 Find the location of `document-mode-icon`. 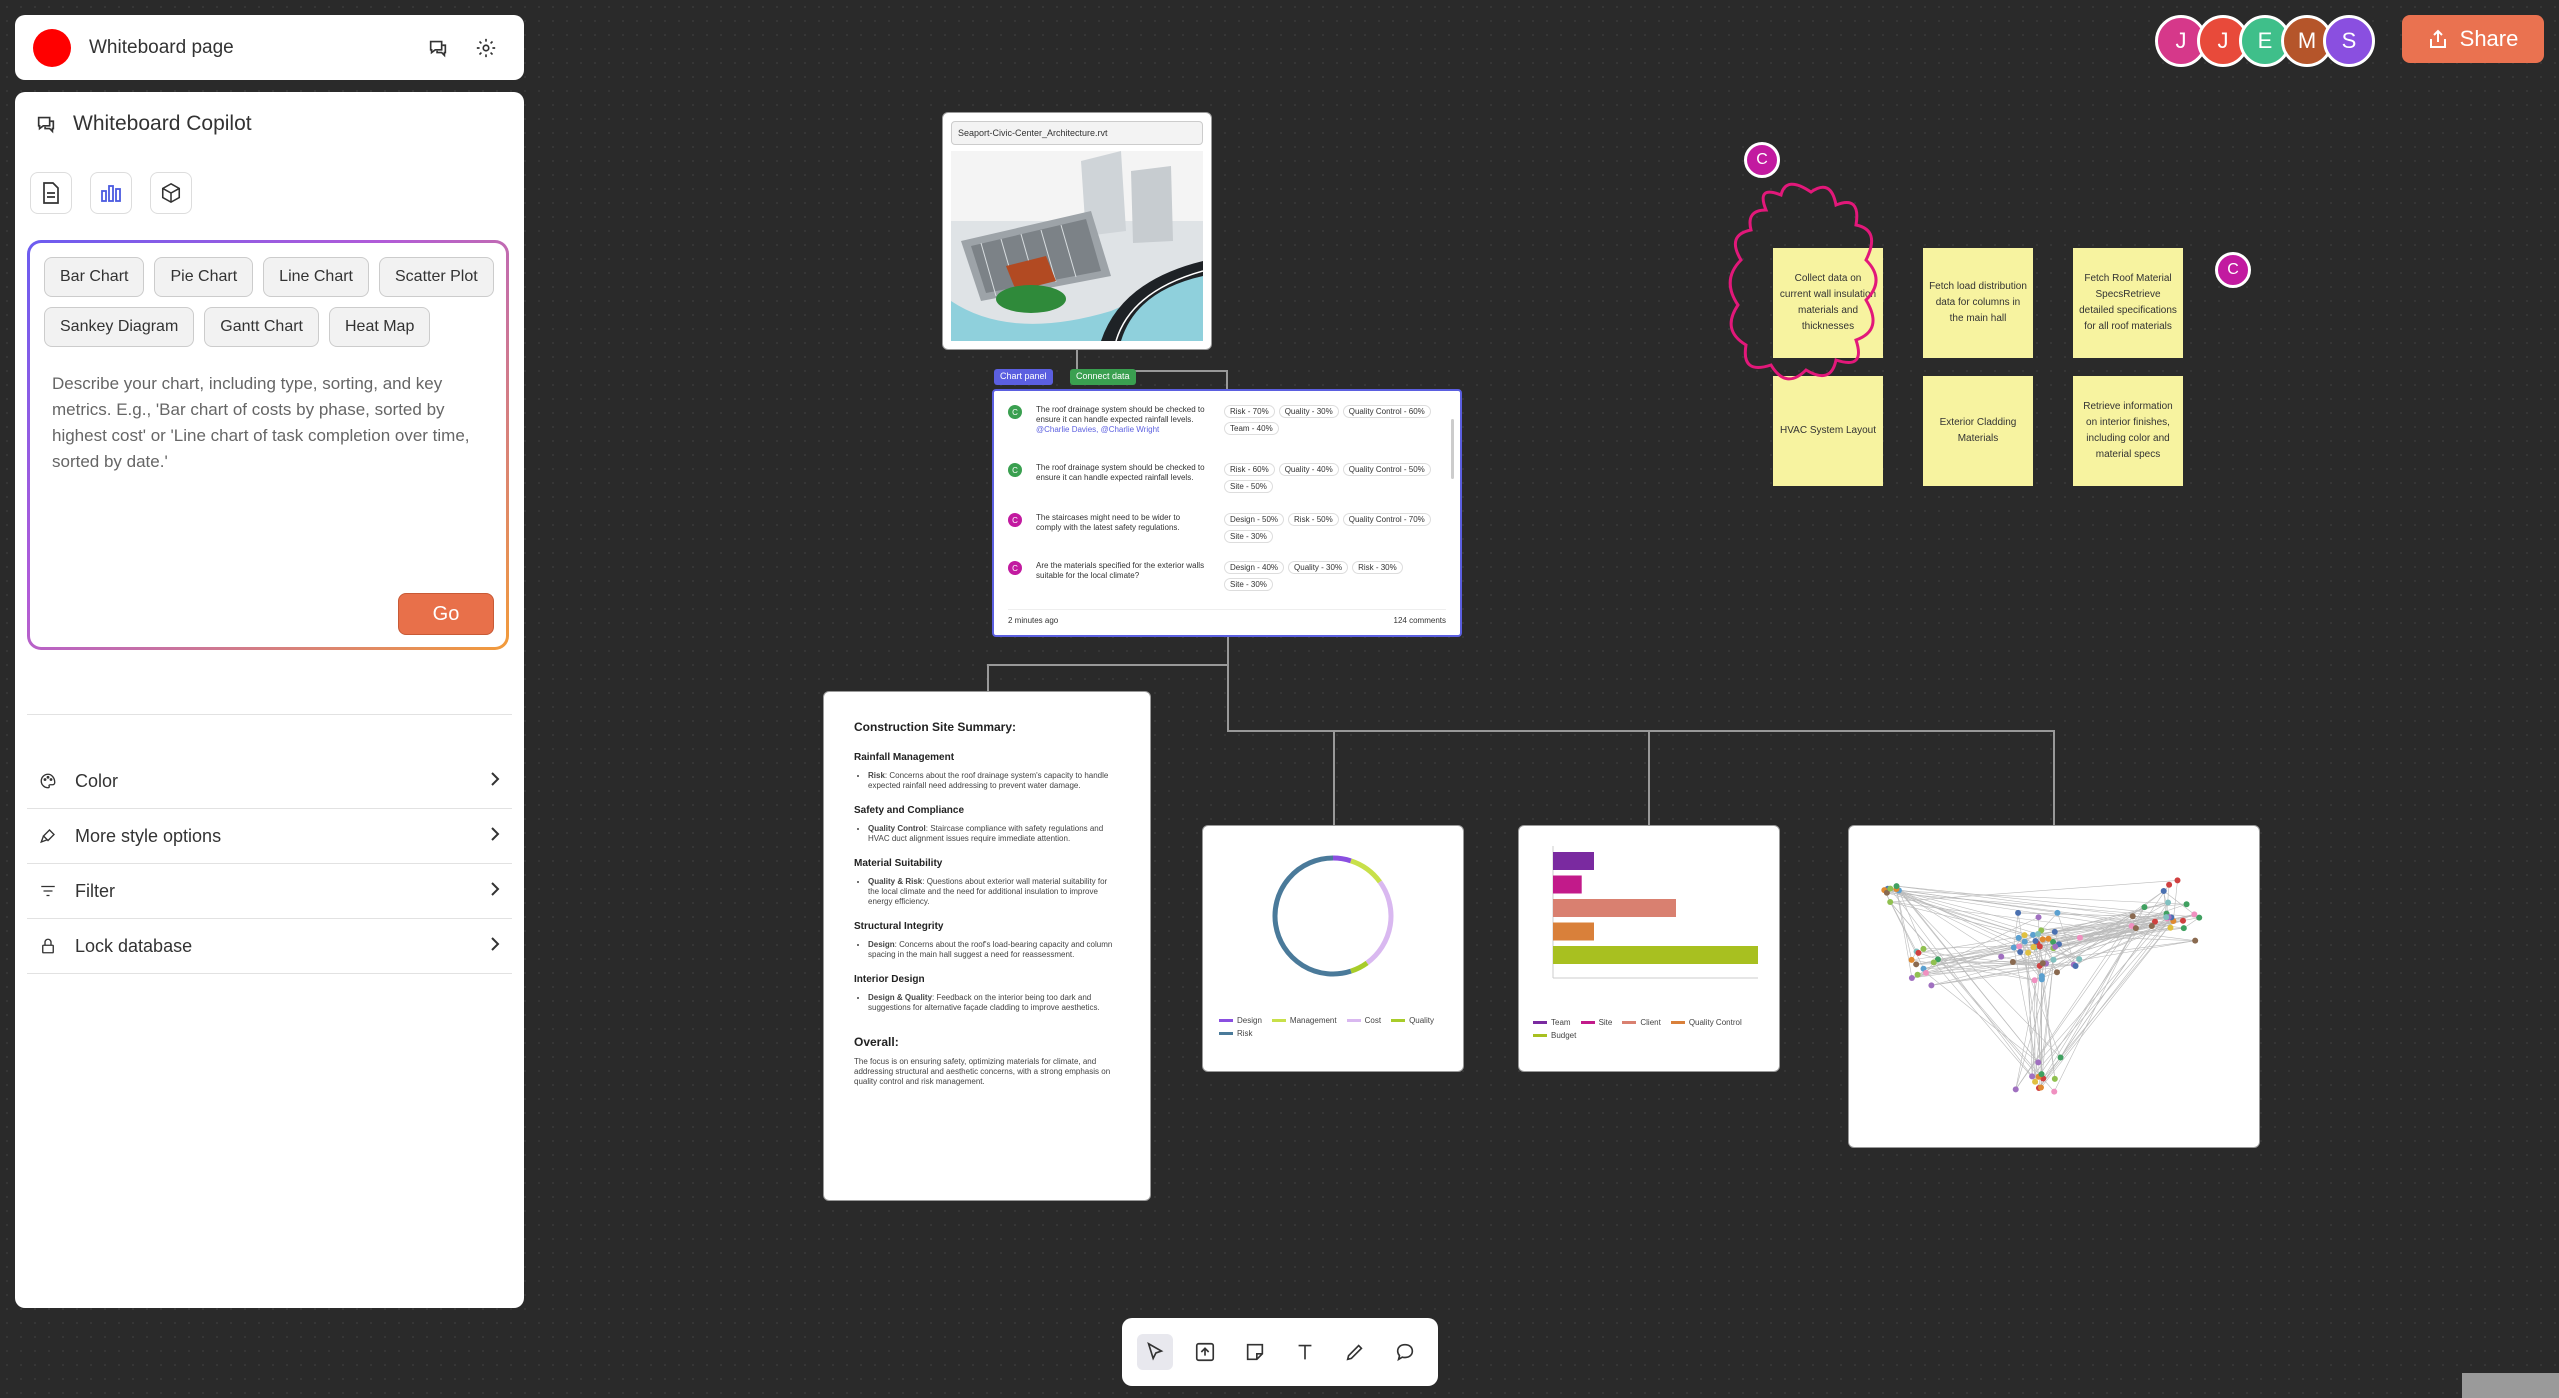

document-mode-icon is located at coordinates (51, 193).